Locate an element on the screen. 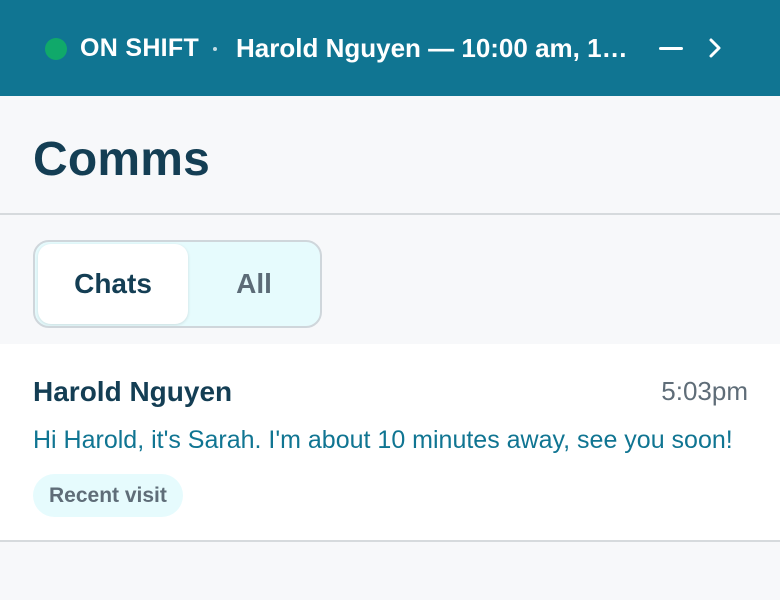 This screenshot has width=780, height=600. shift-info: Harold Nguyen — 10:00 am, 12 May is located at coordinates (436, 48).